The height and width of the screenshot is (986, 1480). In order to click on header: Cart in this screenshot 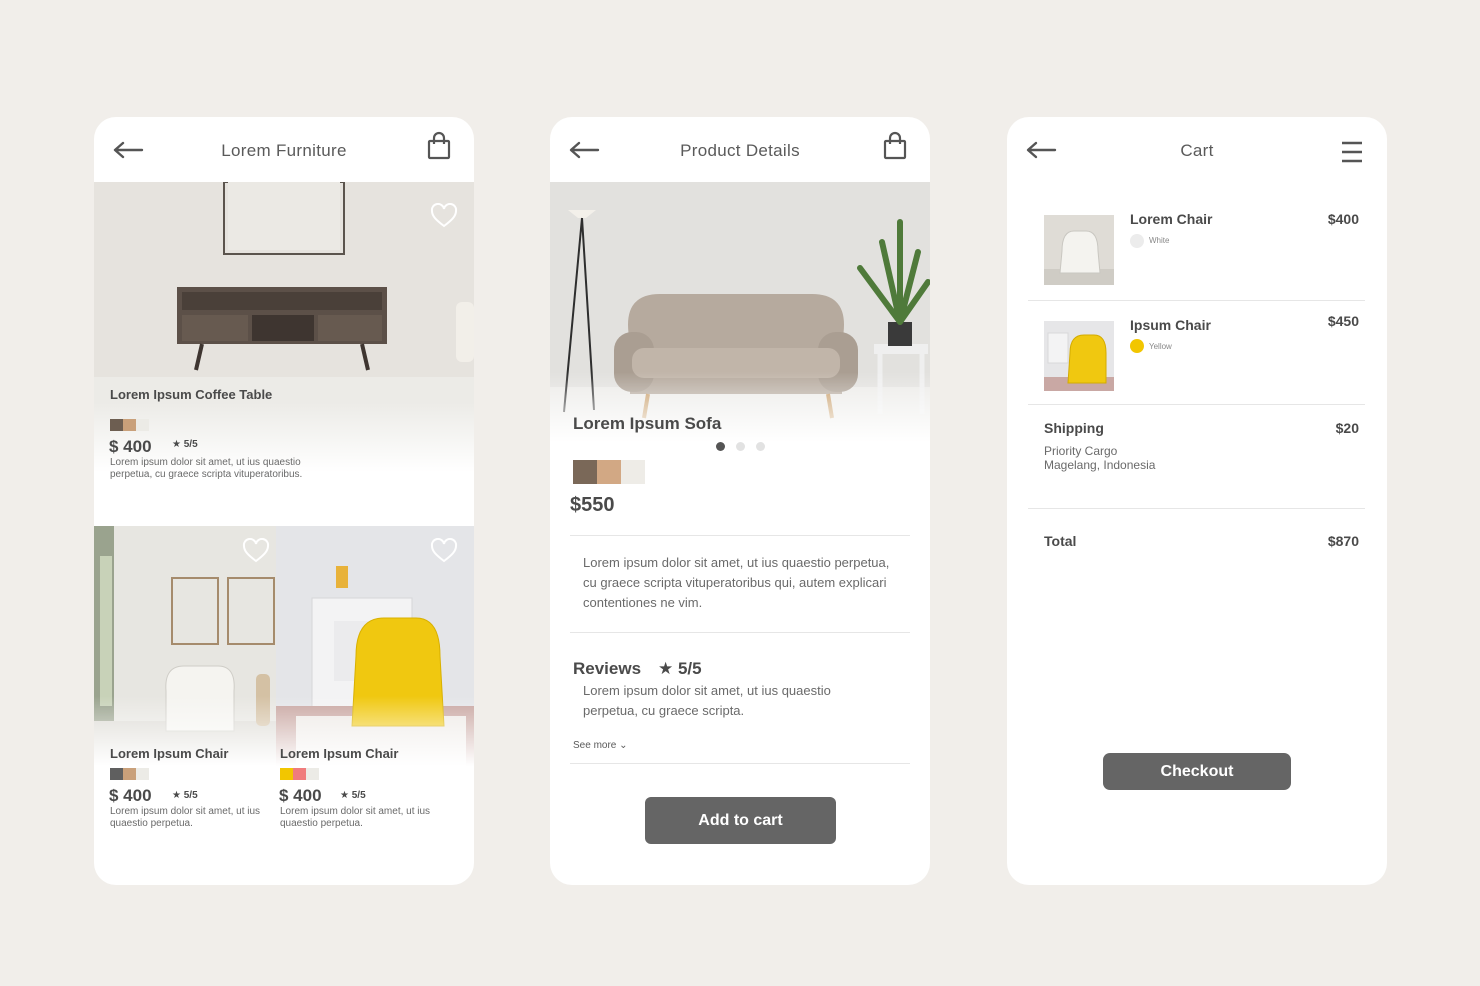, I will do `click(1197, 150)`.